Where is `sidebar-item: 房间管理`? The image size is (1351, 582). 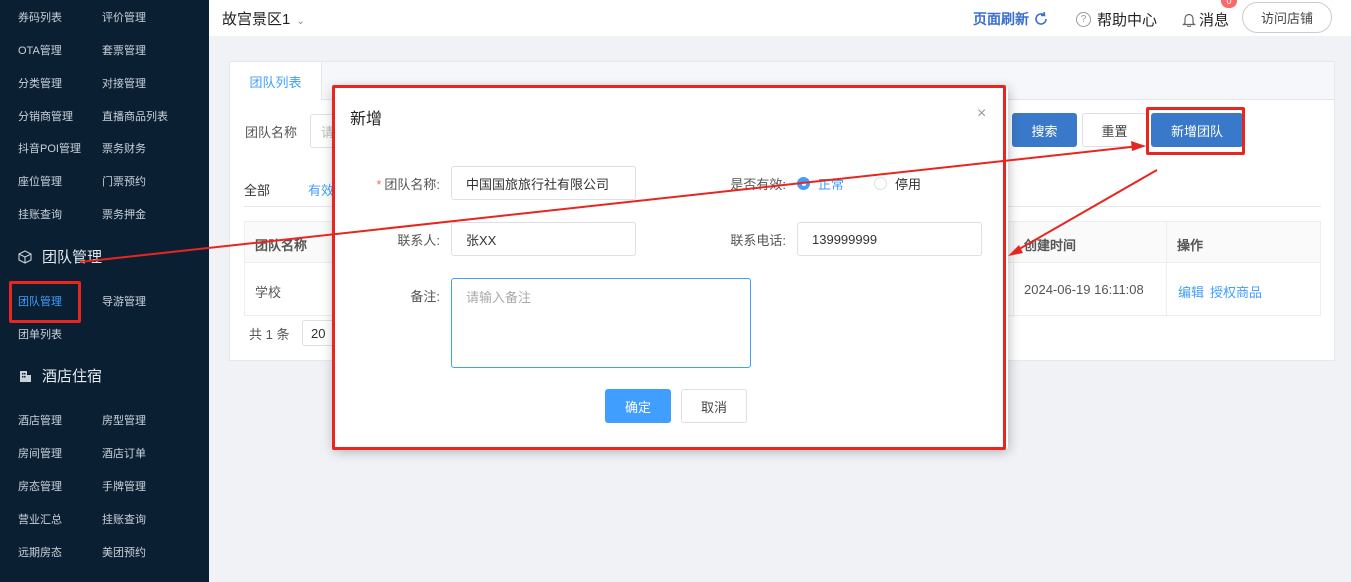
sidebar-item: 房间管理 is located at coordinates (40, 453).